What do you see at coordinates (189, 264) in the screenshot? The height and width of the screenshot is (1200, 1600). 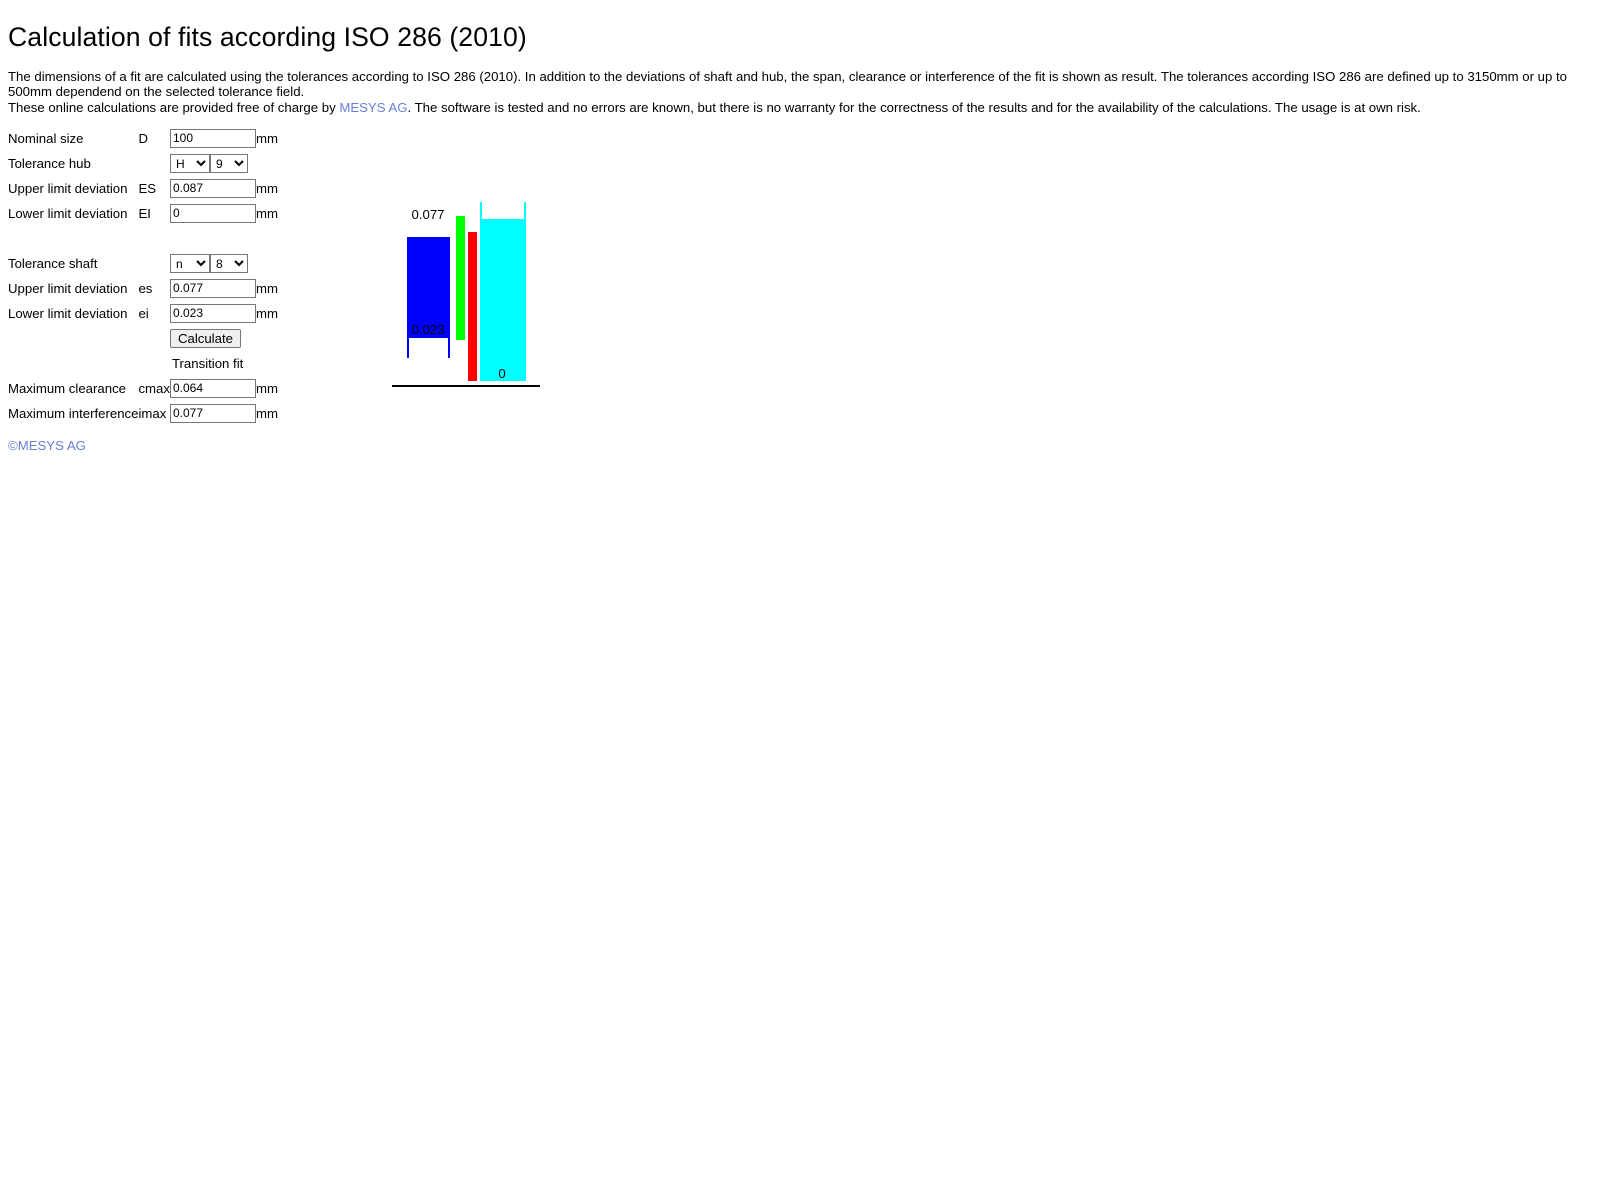 I see `tolerance-shaft-letter-select: Hn` at bounding box center [189, 264].